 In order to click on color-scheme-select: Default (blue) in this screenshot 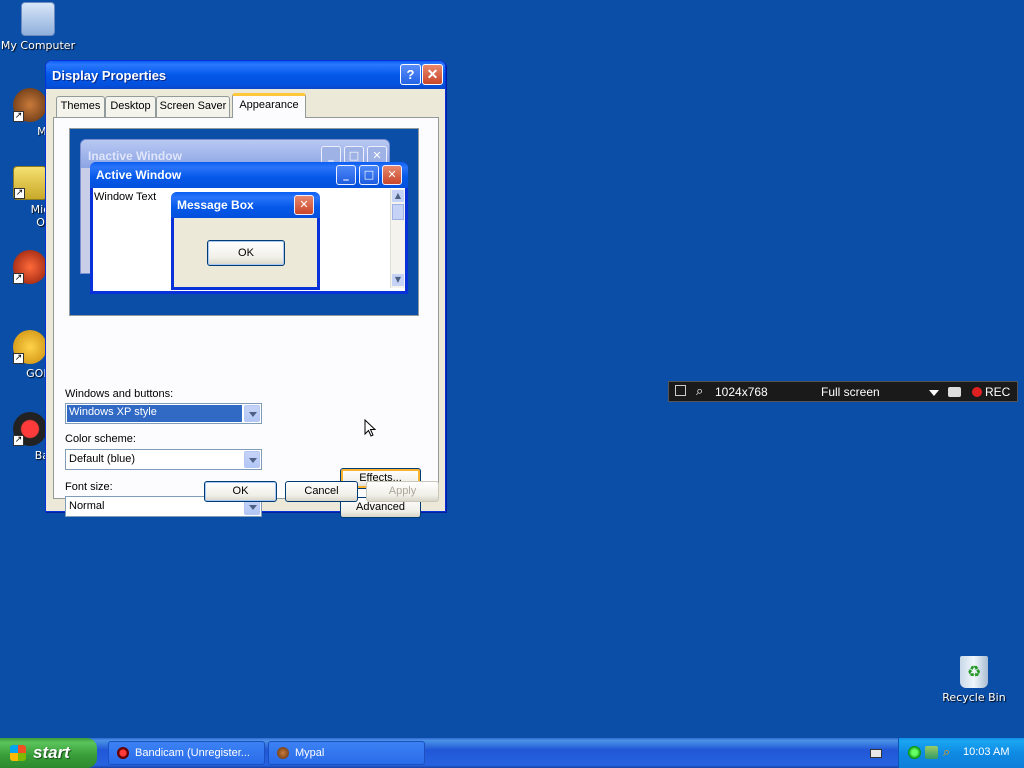, I will do `click(163, 459)`.